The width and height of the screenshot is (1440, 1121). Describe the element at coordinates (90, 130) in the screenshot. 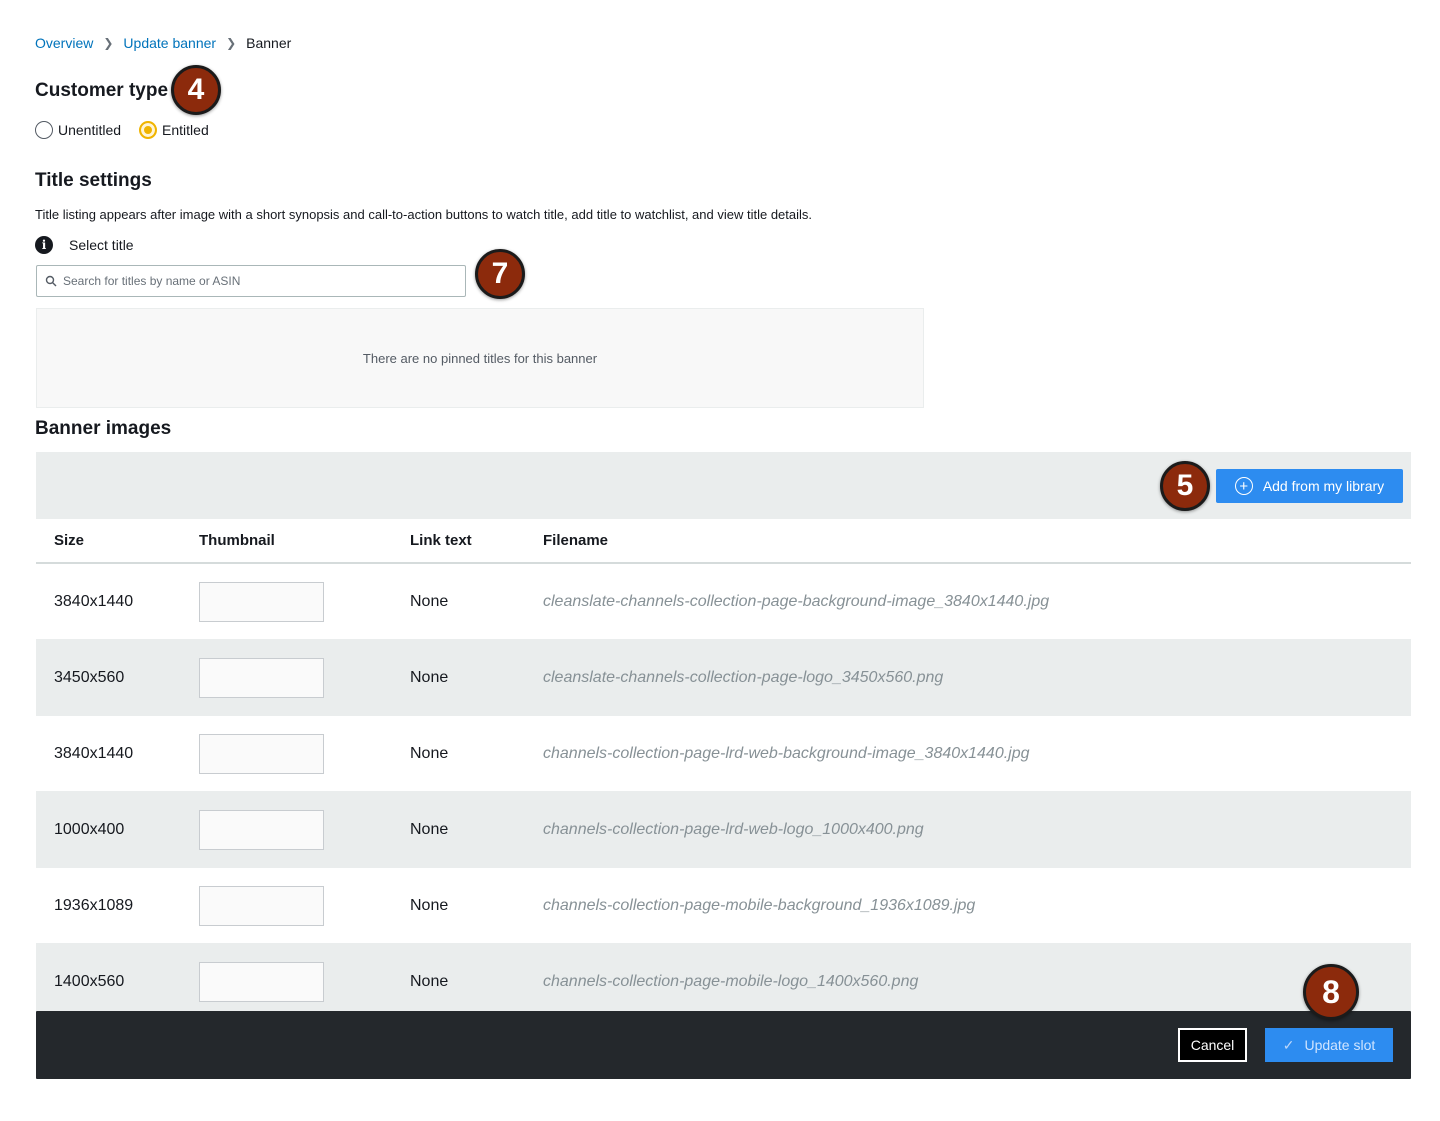

I see `radio-unentitled-label: Unentitled` at that location.